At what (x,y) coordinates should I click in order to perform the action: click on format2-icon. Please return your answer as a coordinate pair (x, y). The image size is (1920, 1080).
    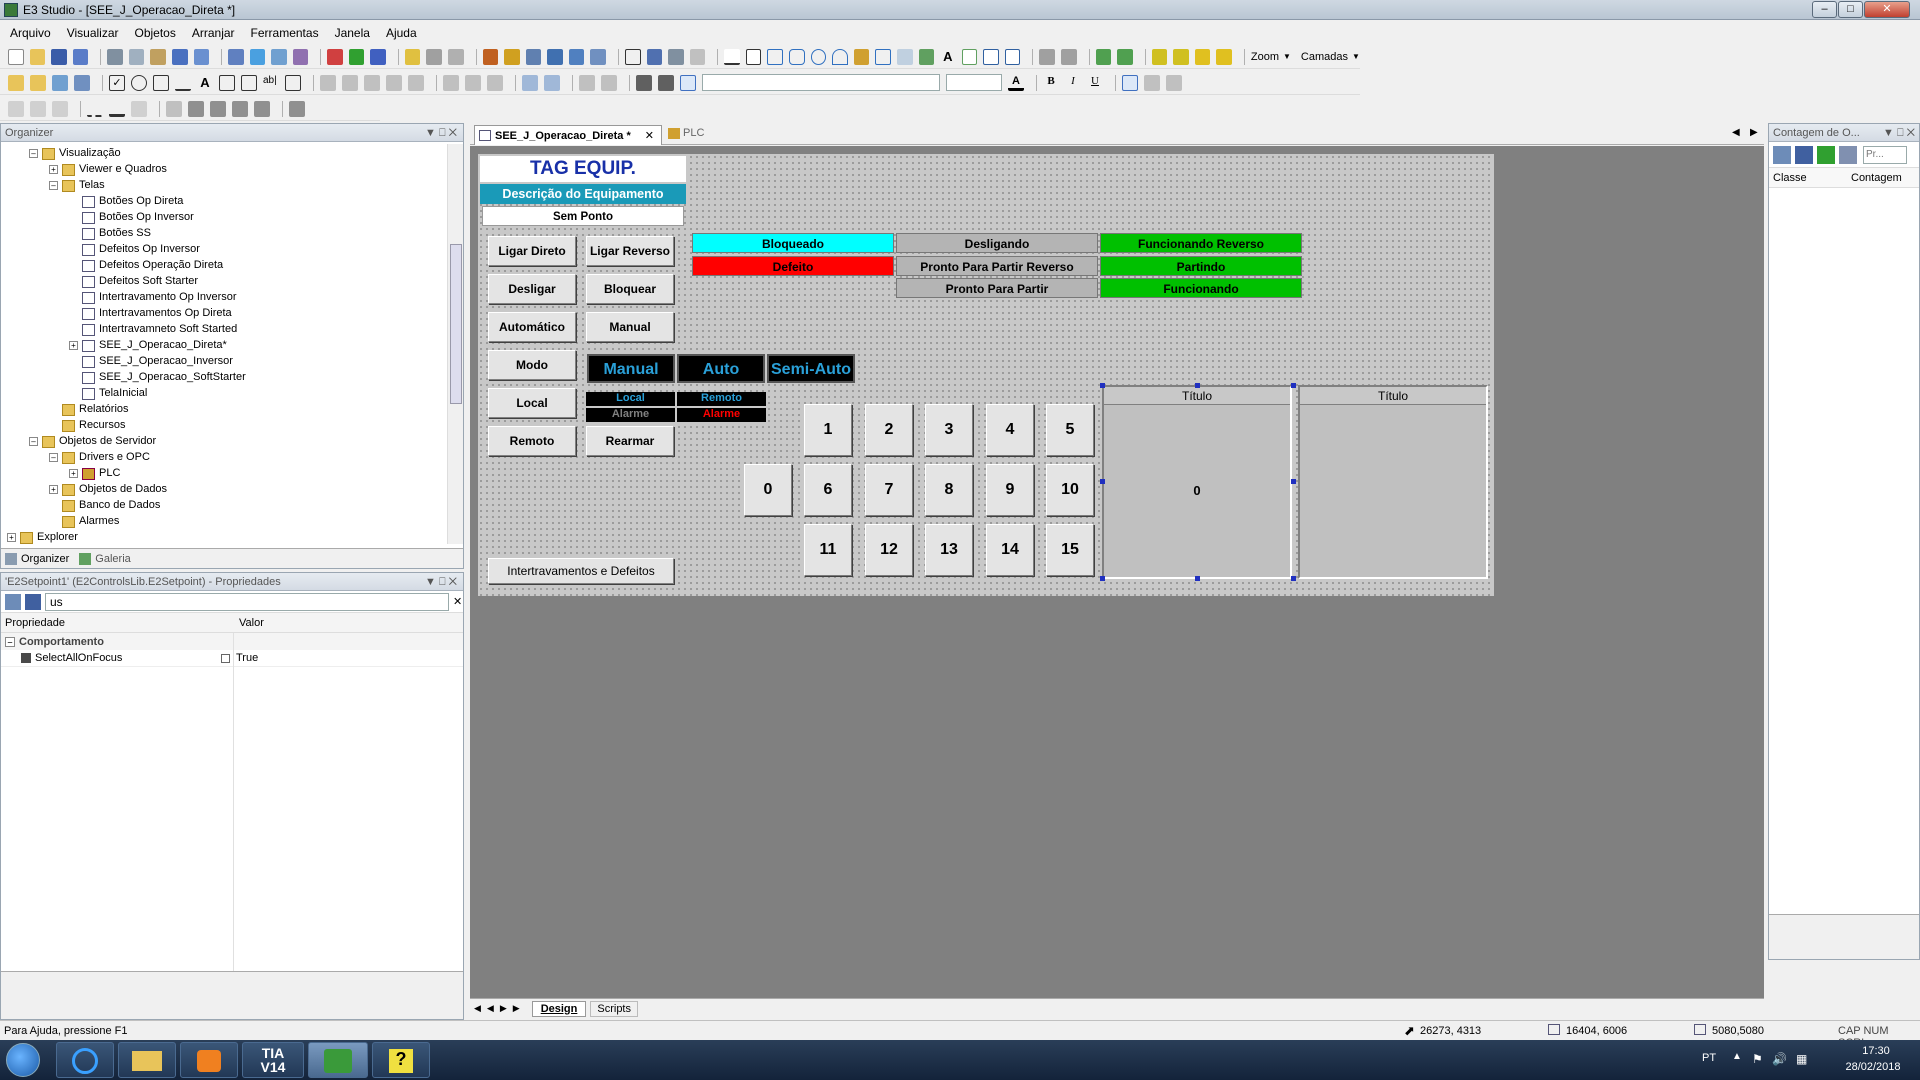
    Looking at the image, I should click on (38, 82).